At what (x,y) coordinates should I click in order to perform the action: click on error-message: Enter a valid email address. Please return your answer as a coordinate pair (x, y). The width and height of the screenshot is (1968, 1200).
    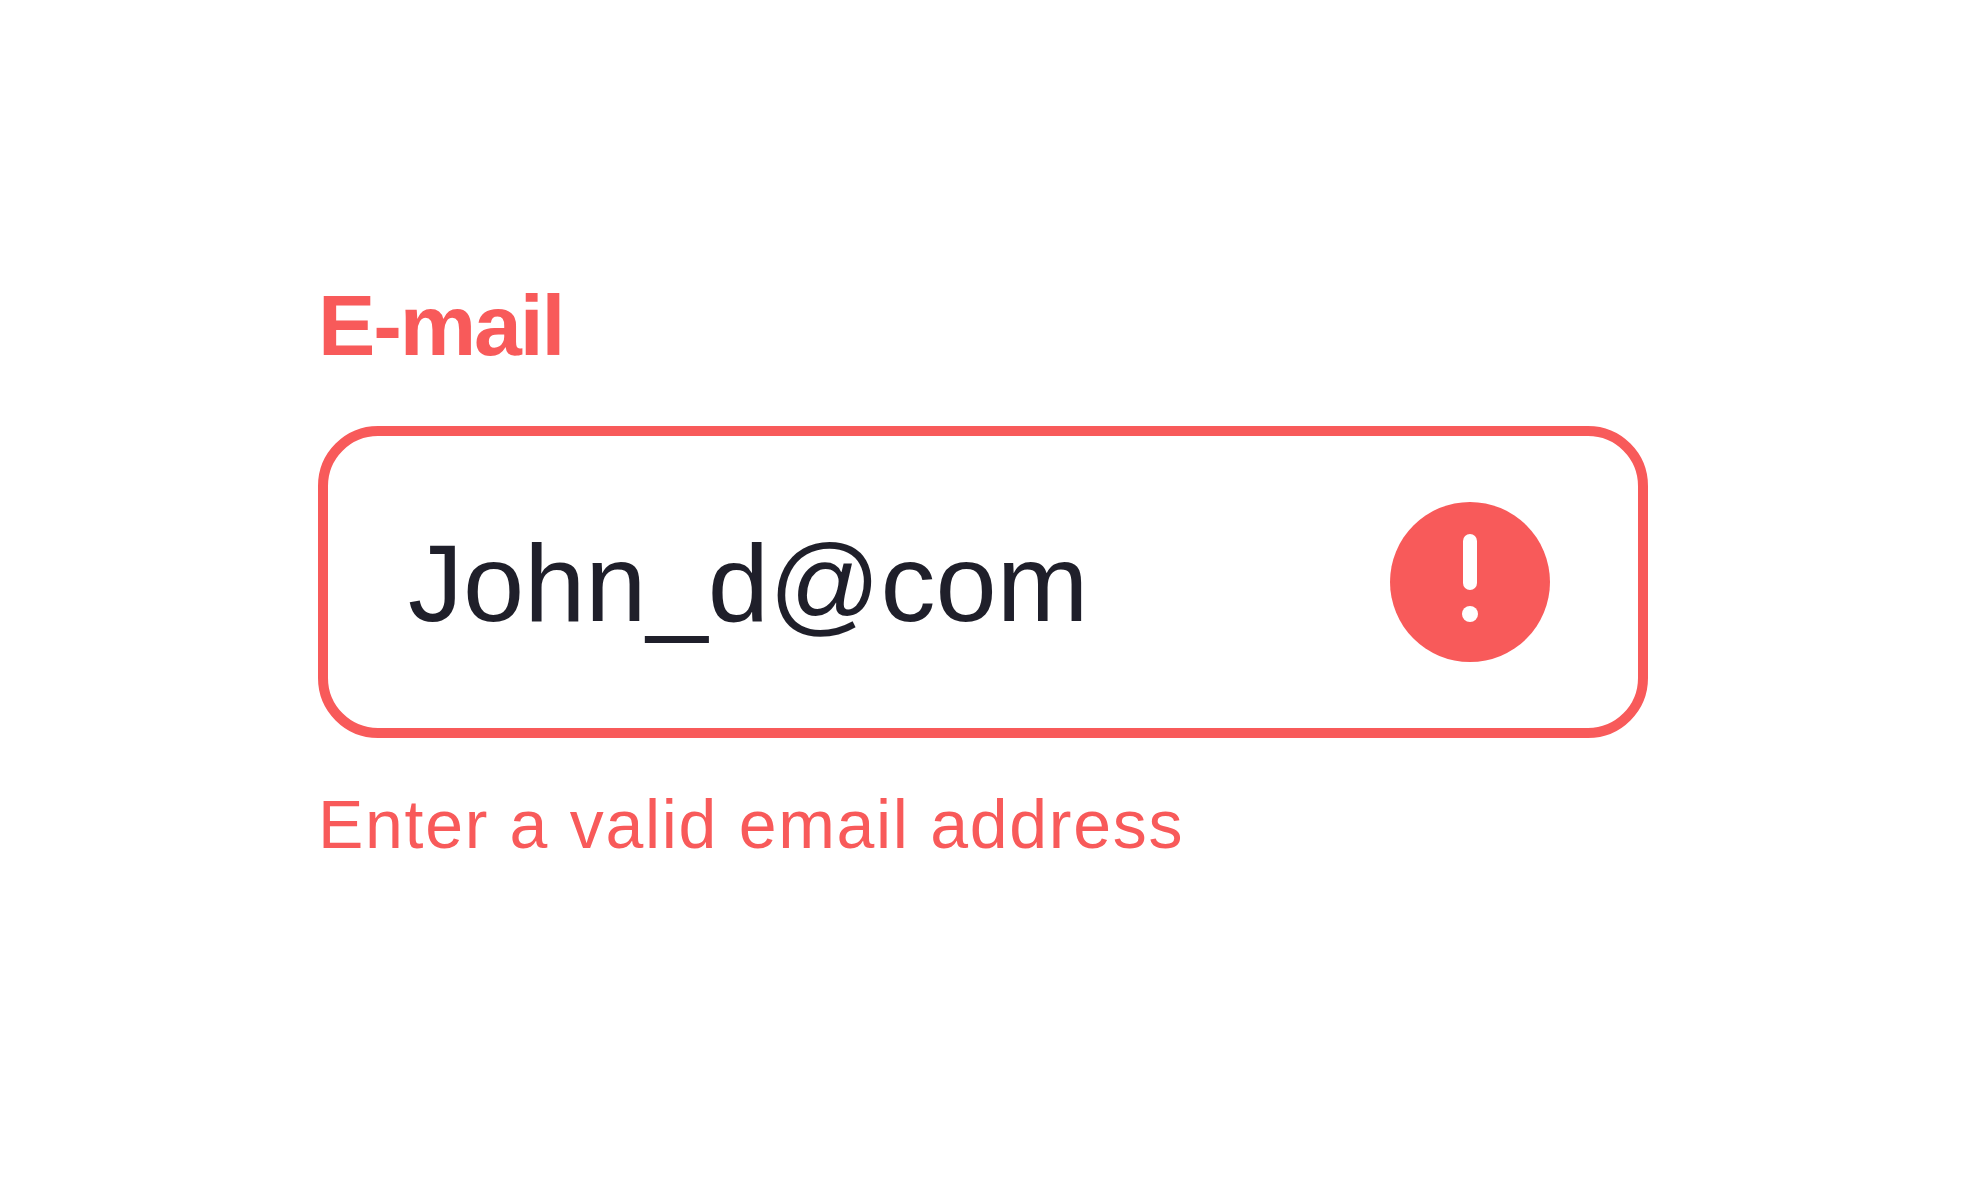
    Looking at the image, I should click on (751, 824).